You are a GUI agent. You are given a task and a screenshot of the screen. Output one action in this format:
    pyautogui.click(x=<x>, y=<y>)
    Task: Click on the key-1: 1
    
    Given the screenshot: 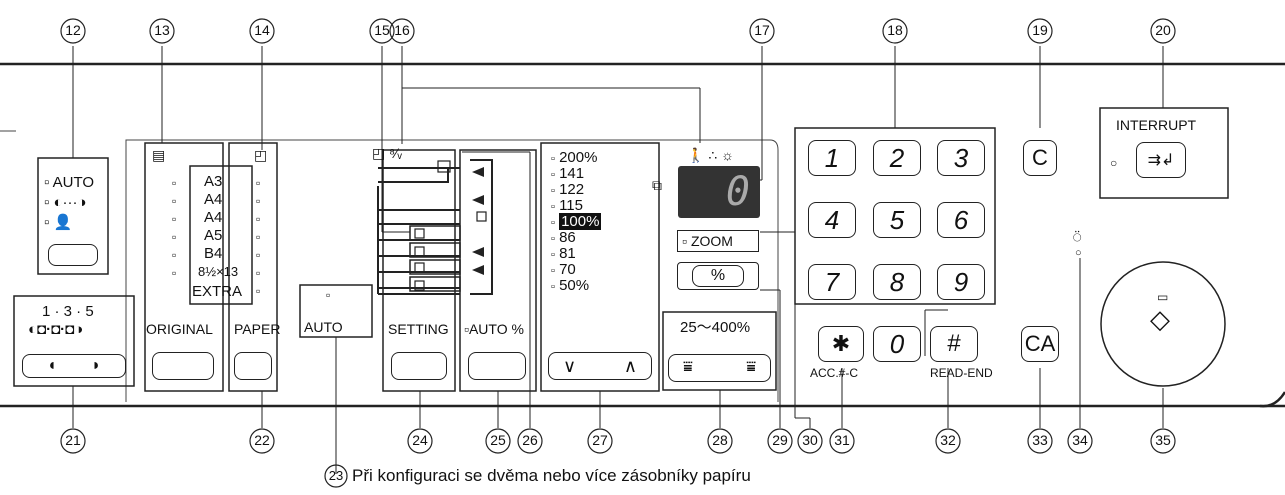 What is the action you would take?
    pyautogui.click(x=832, y=158)
    